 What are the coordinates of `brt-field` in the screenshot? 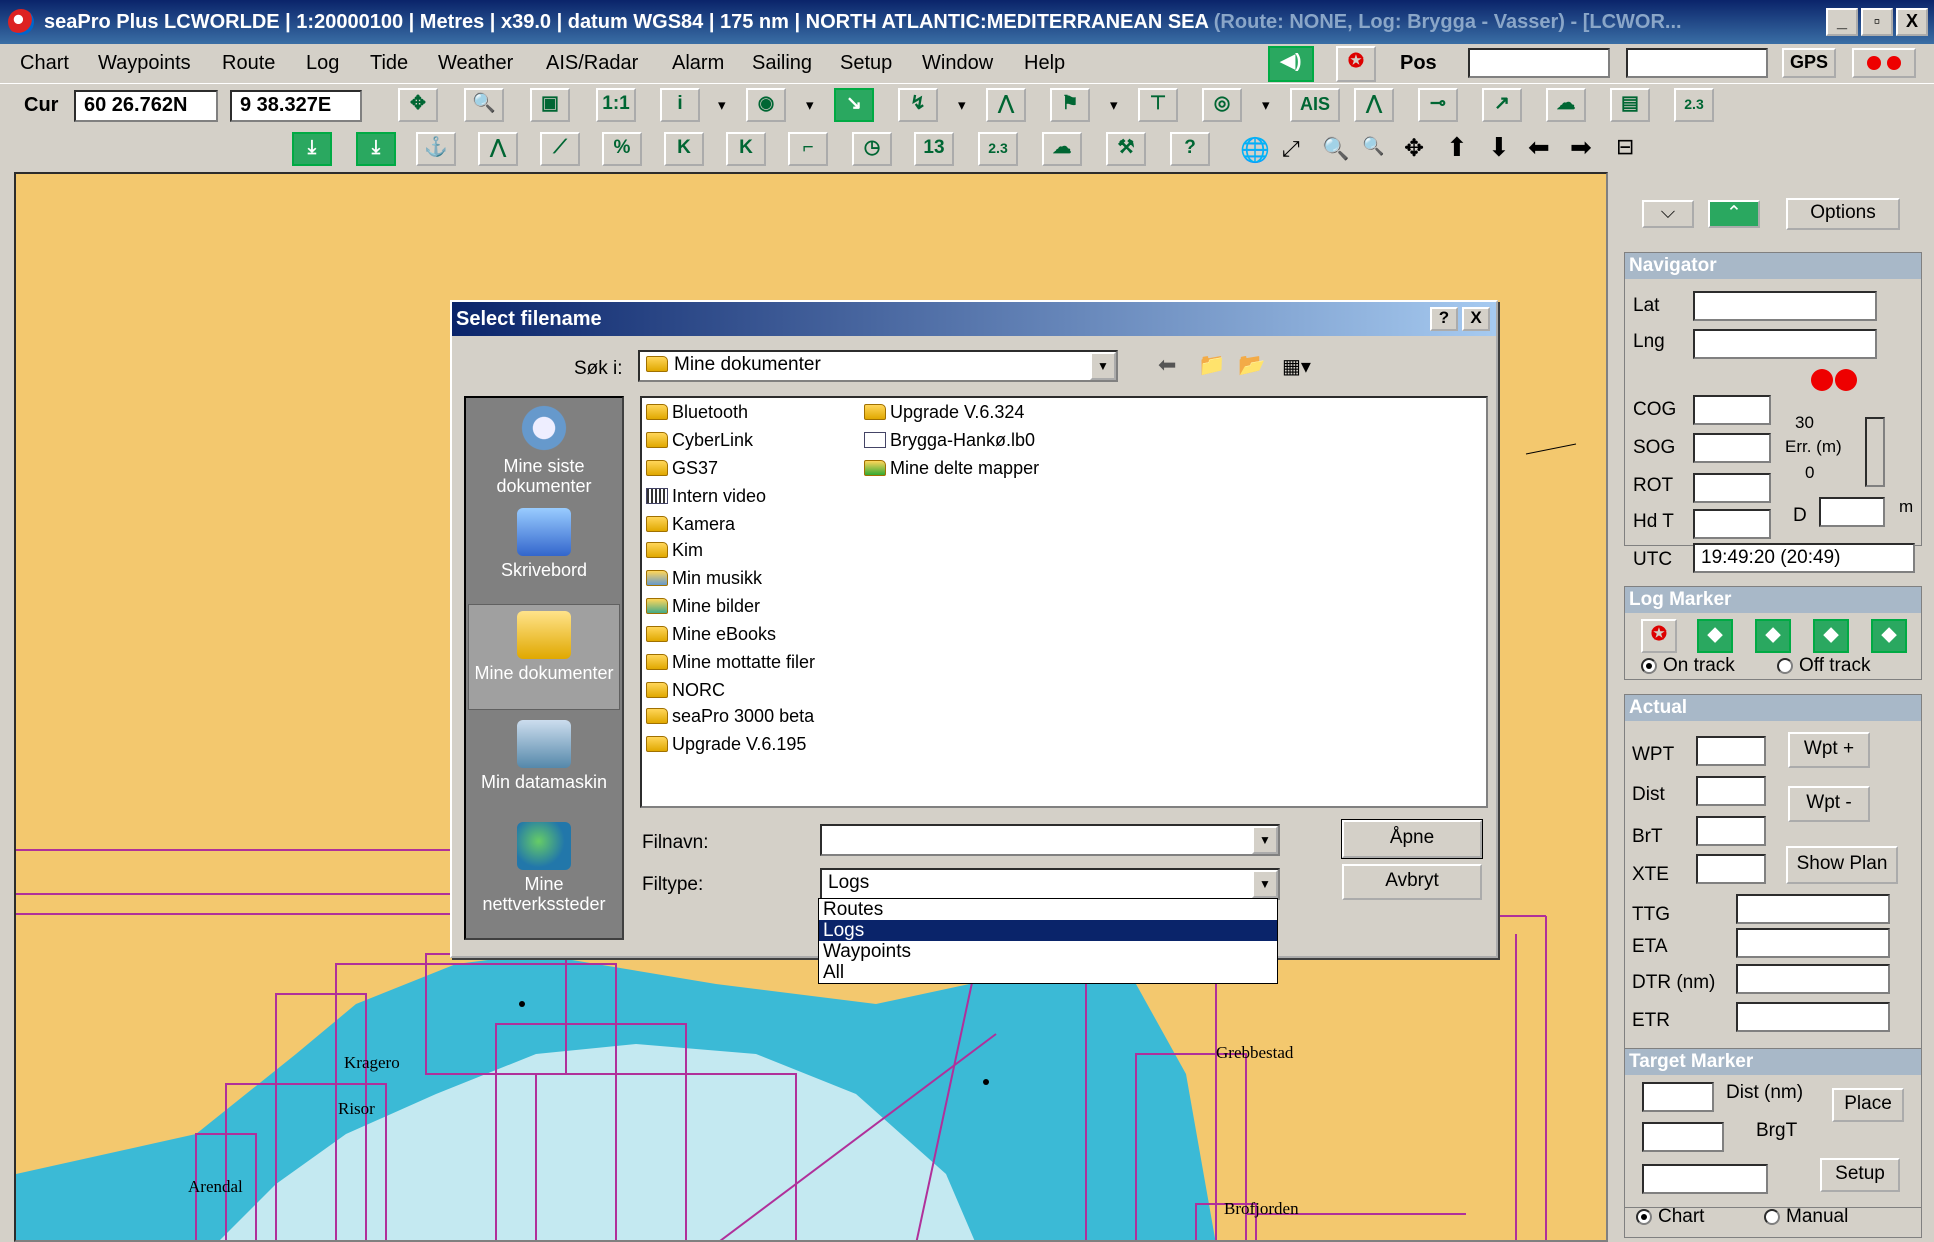 It's located at (1731, 831).